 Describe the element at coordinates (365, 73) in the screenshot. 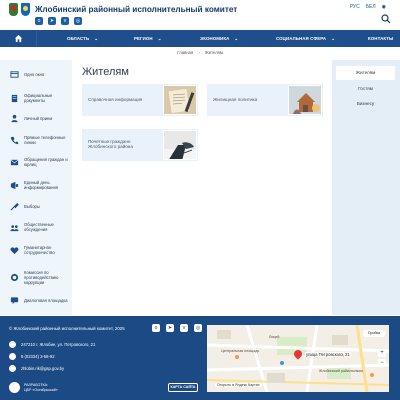

I see `right-sidebar-item-residents: Жителям` at that location.